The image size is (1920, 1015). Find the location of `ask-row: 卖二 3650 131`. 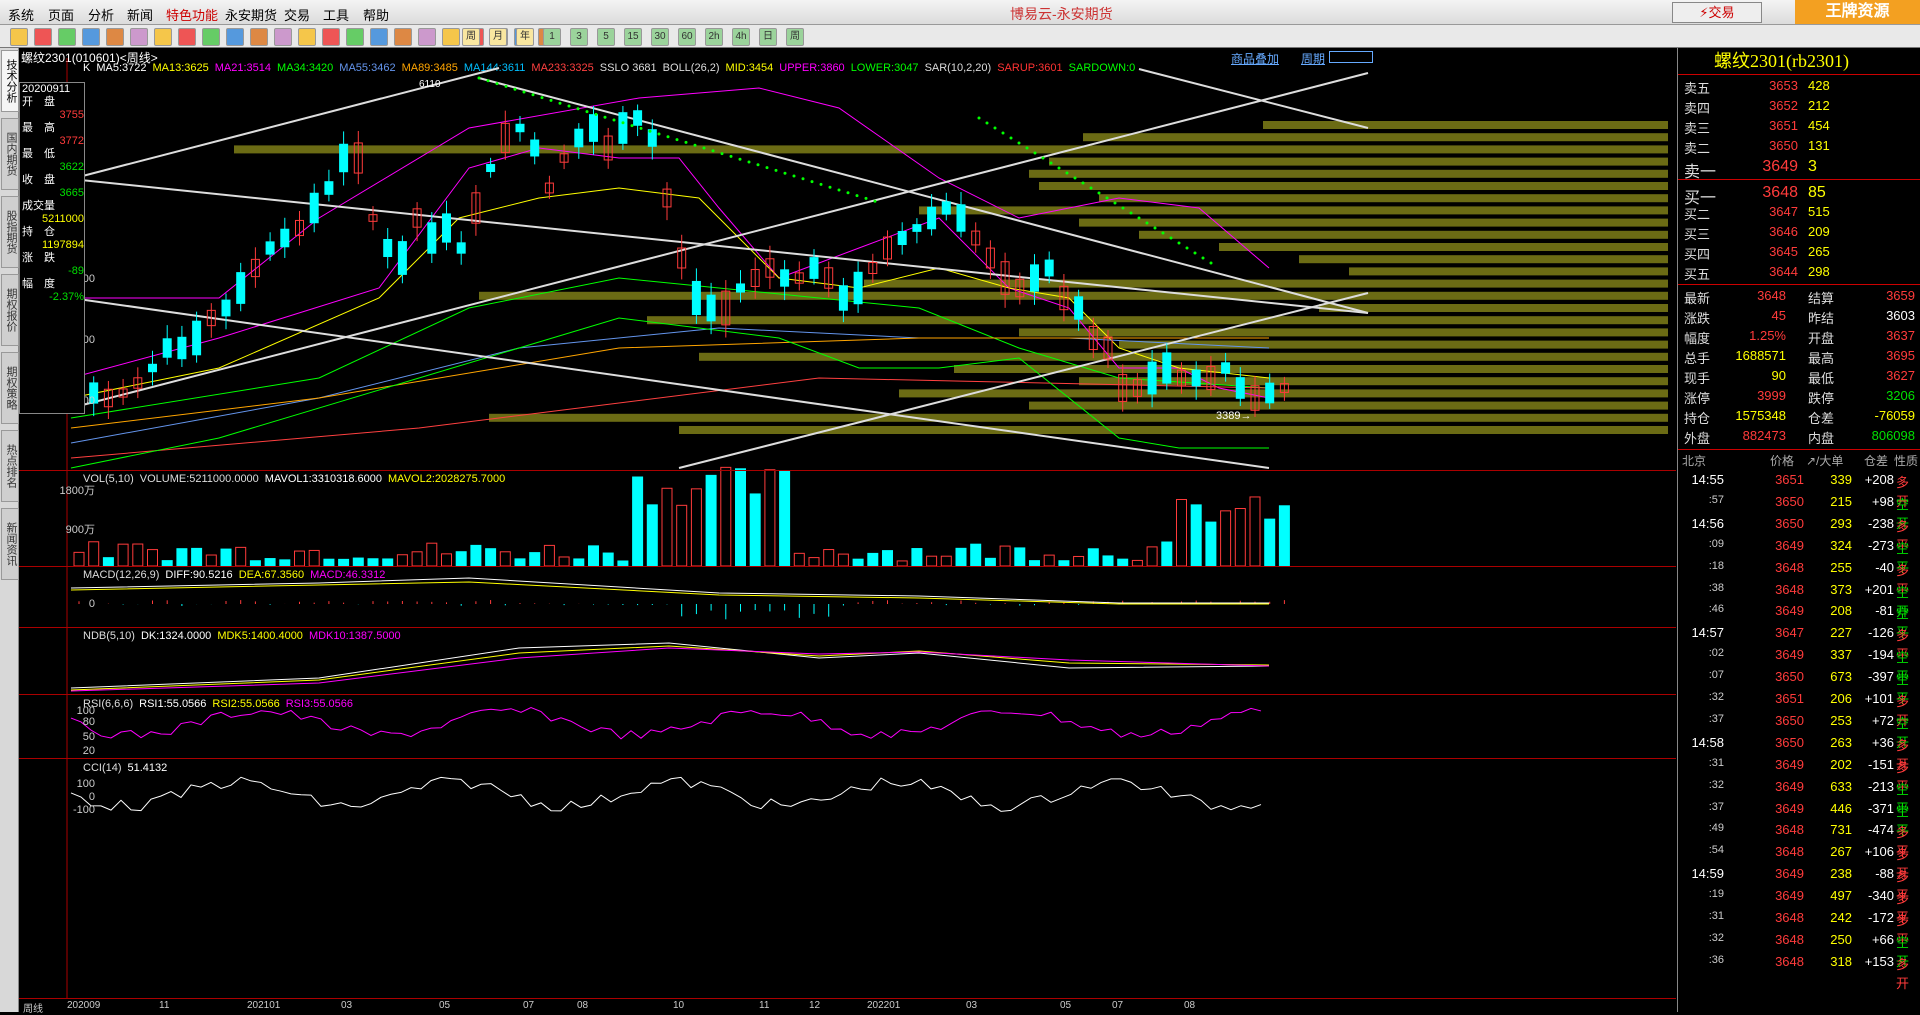

ask-row: 卖二 3650 131 is located at coordinates (1799, 148).